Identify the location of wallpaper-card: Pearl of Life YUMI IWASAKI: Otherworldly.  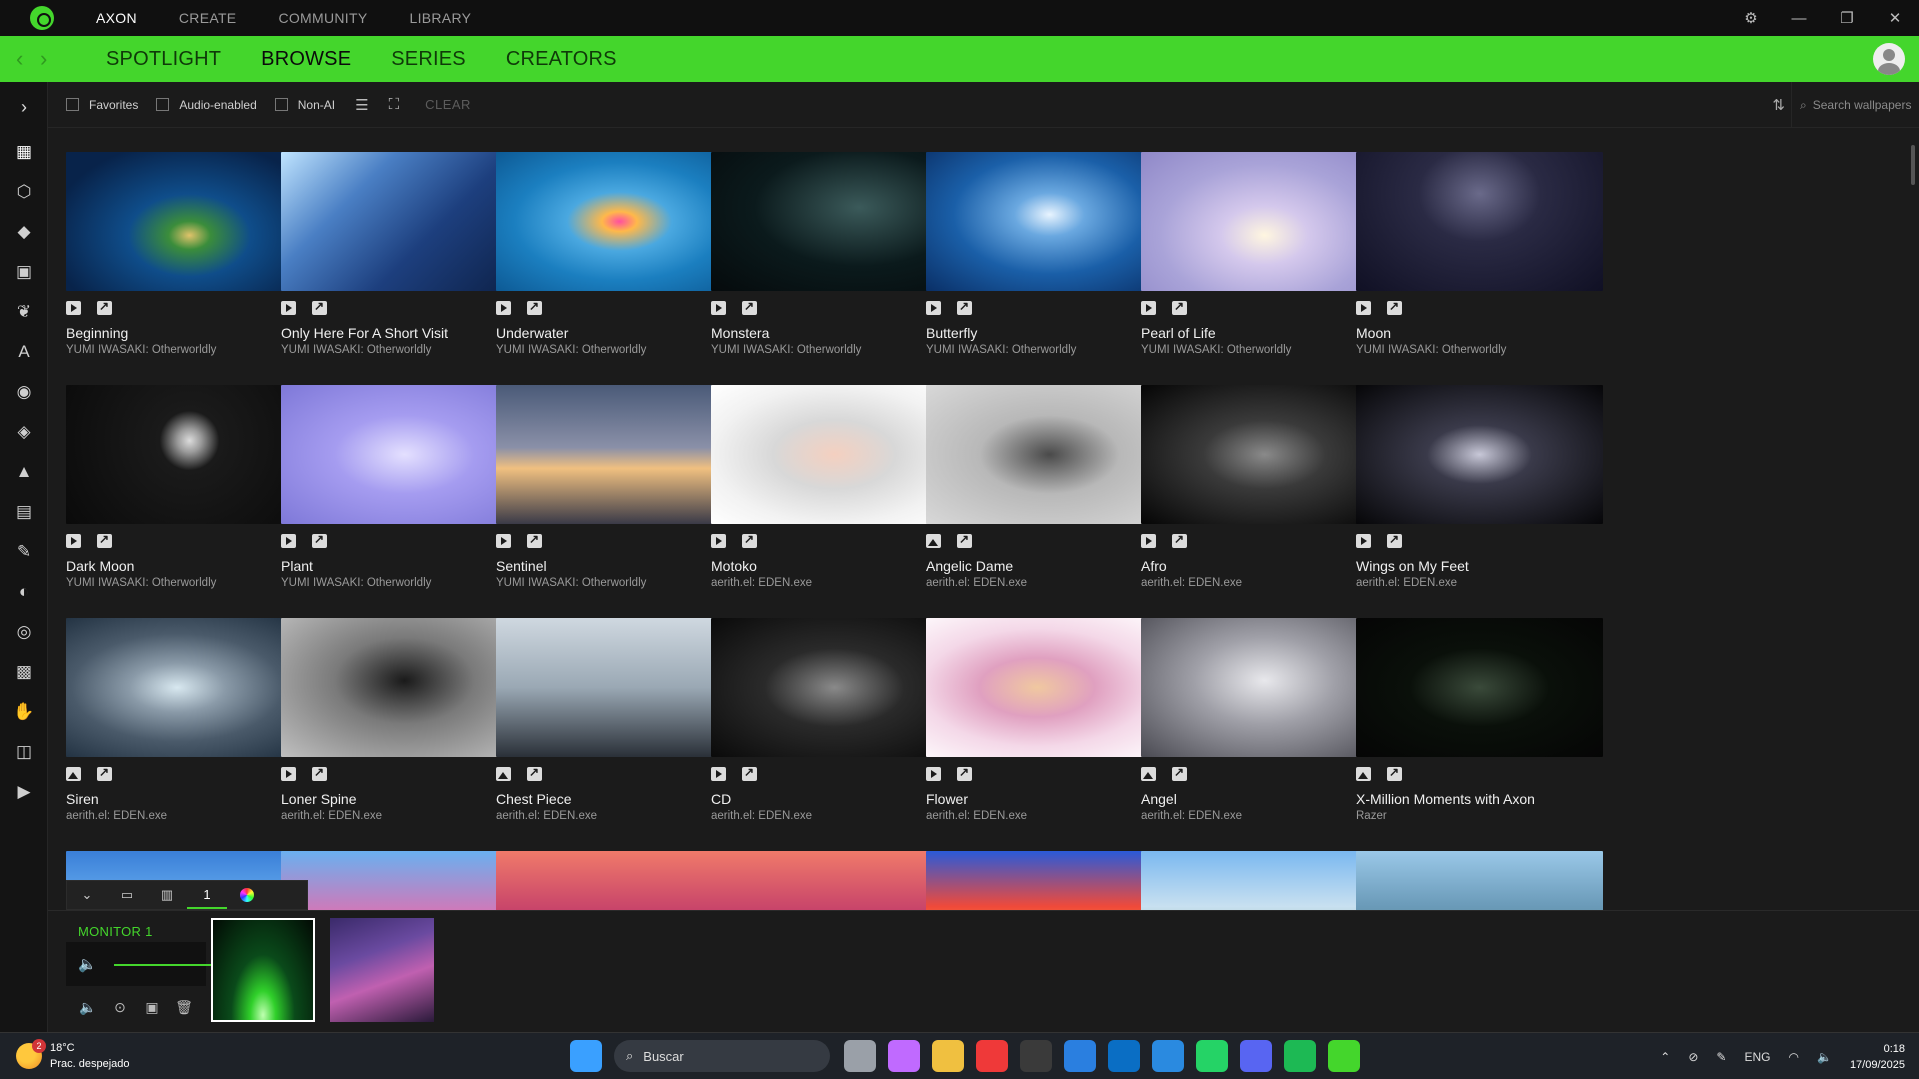
(1264, 257).